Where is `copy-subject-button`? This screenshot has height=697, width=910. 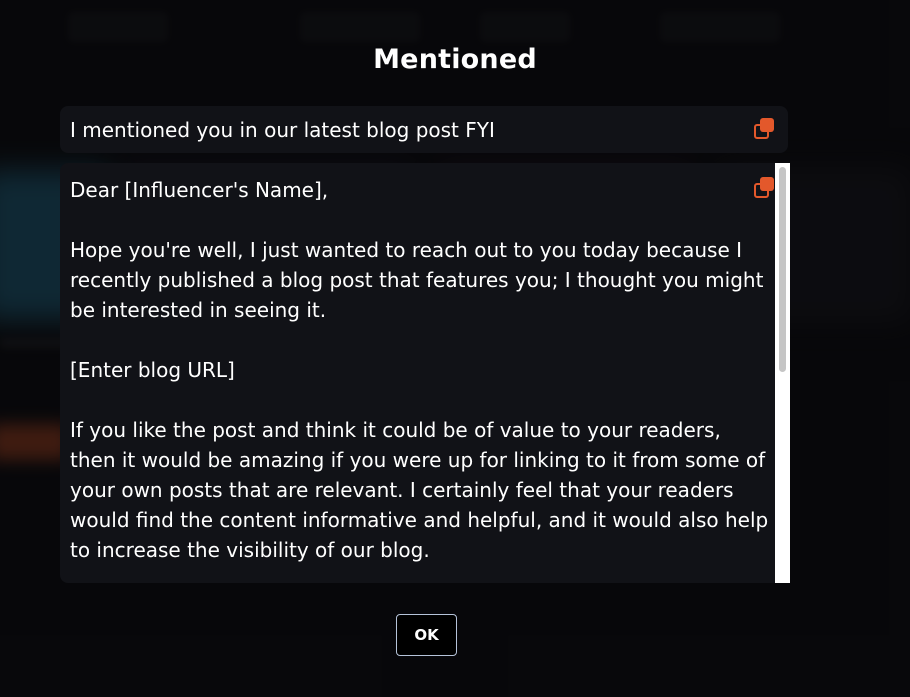 copy-subject-button is located at coordinates (765, 130).